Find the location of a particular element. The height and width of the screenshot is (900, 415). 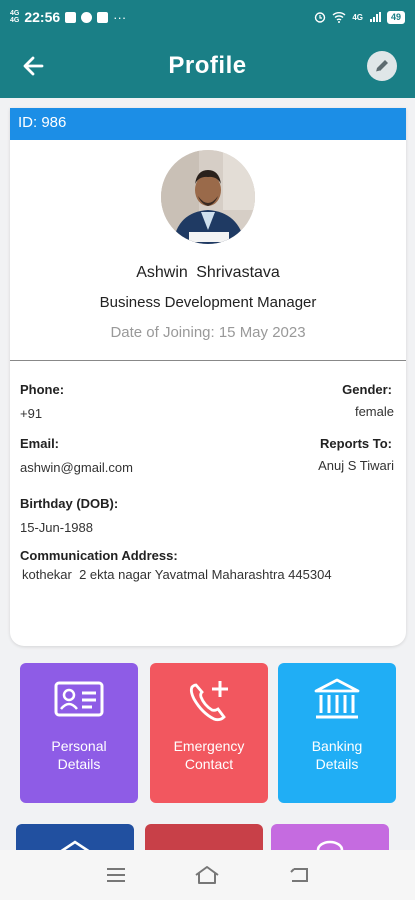

gmail-icon is located at coordinates (71, 17).